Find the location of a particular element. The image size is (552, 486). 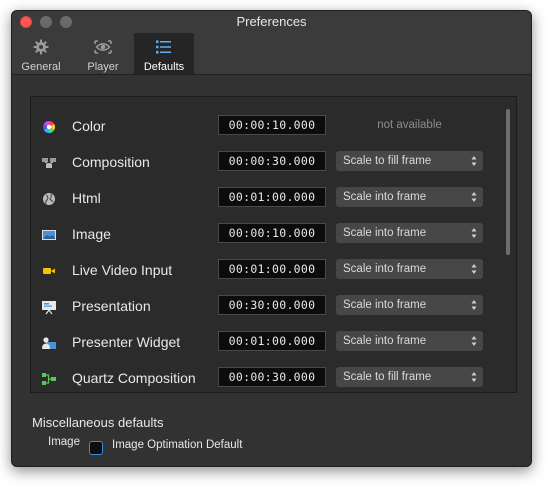

misc-image-label: Image is located at coordinates (64, 442).